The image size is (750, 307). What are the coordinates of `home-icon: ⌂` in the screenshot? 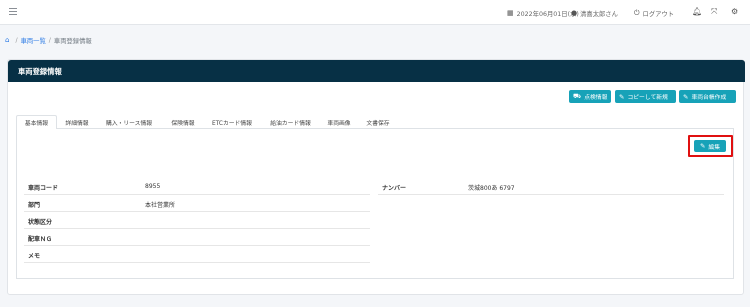 It's located at (7, 40).